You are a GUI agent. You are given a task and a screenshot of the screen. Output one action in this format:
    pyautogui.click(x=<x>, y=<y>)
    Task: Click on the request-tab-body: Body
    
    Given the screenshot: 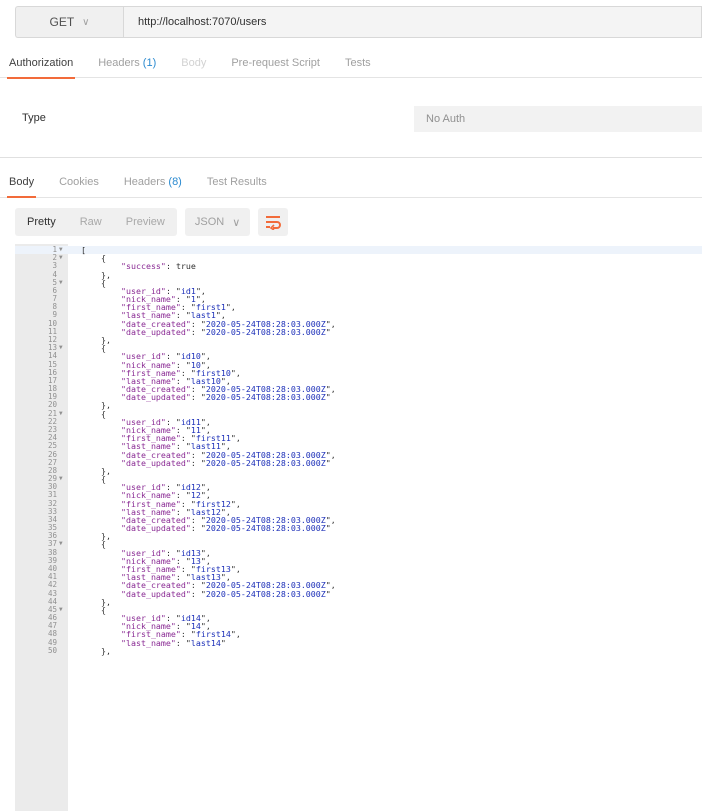 What is the action you would take?
    pyautogui.click(x=193, y=63)
    